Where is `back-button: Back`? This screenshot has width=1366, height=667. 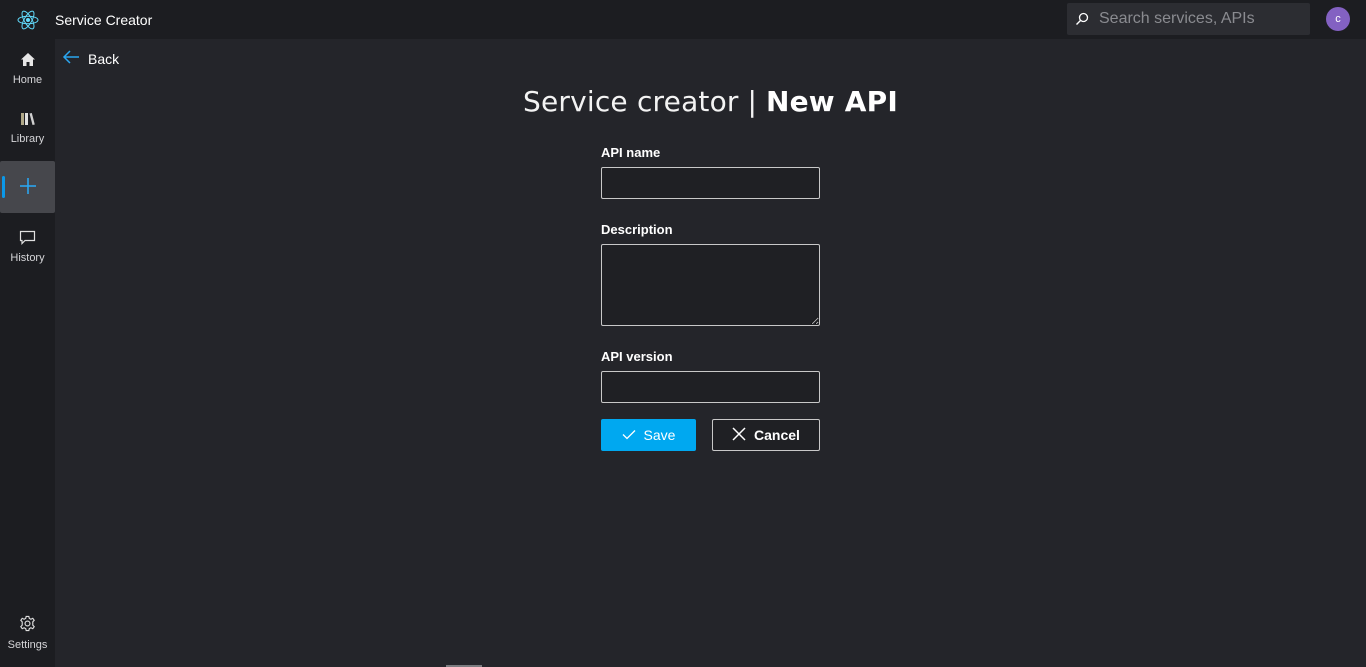
back-button: Back is located at coordinates (90, 59).